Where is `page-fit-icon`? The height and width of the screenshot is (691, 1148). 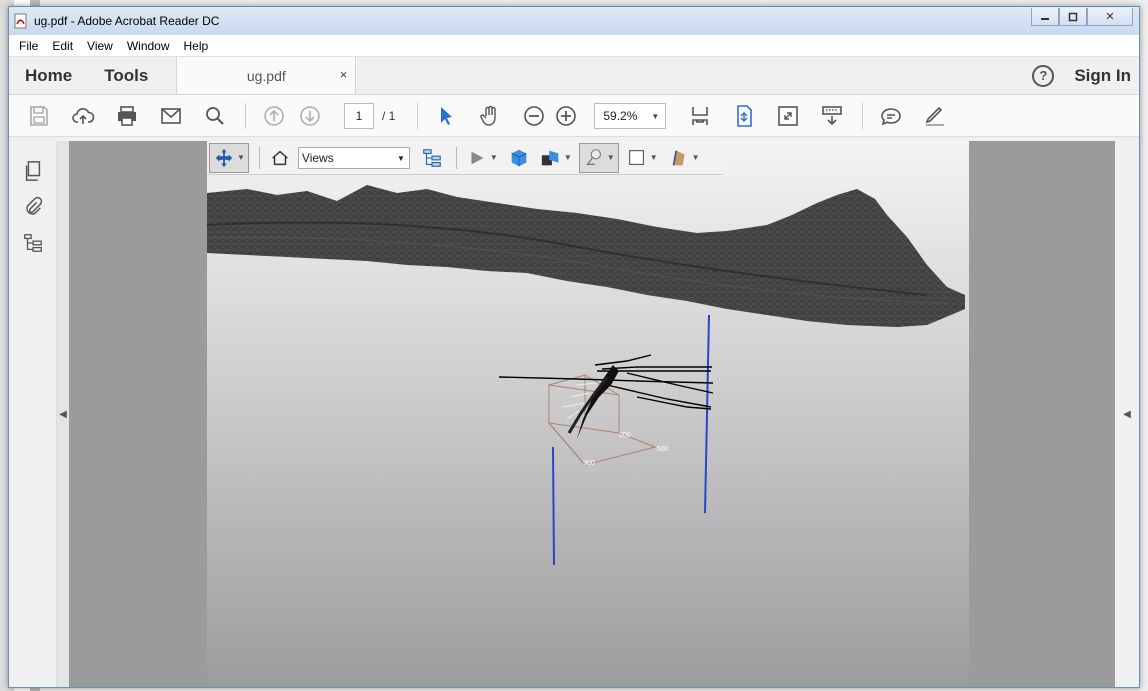 page-fit-icon is located at coordinates (745, 115).